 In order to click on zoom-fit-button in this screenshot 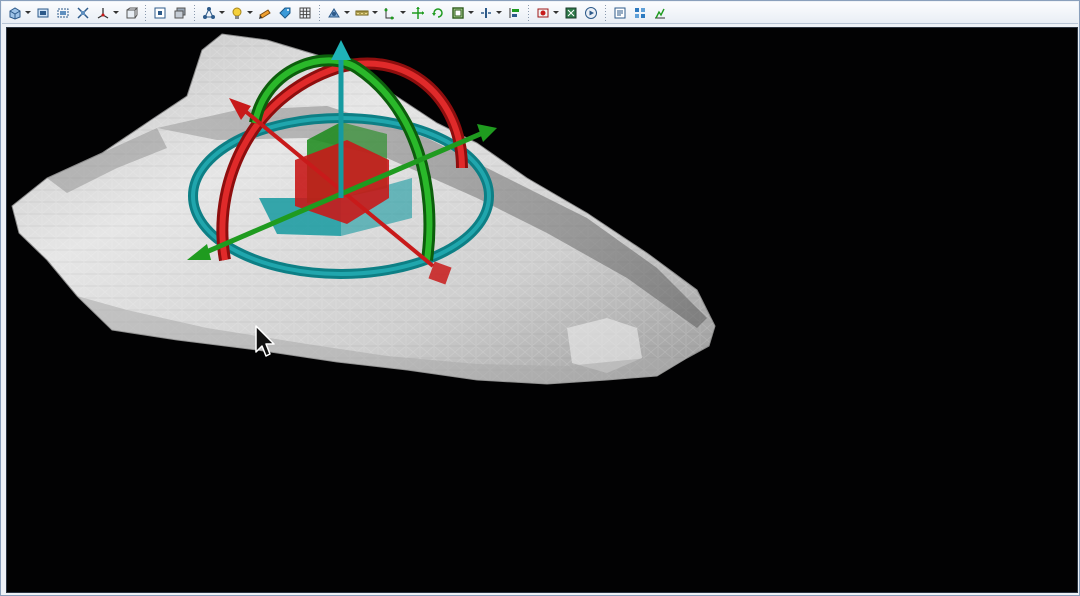, I will do `click(43, 13)`.